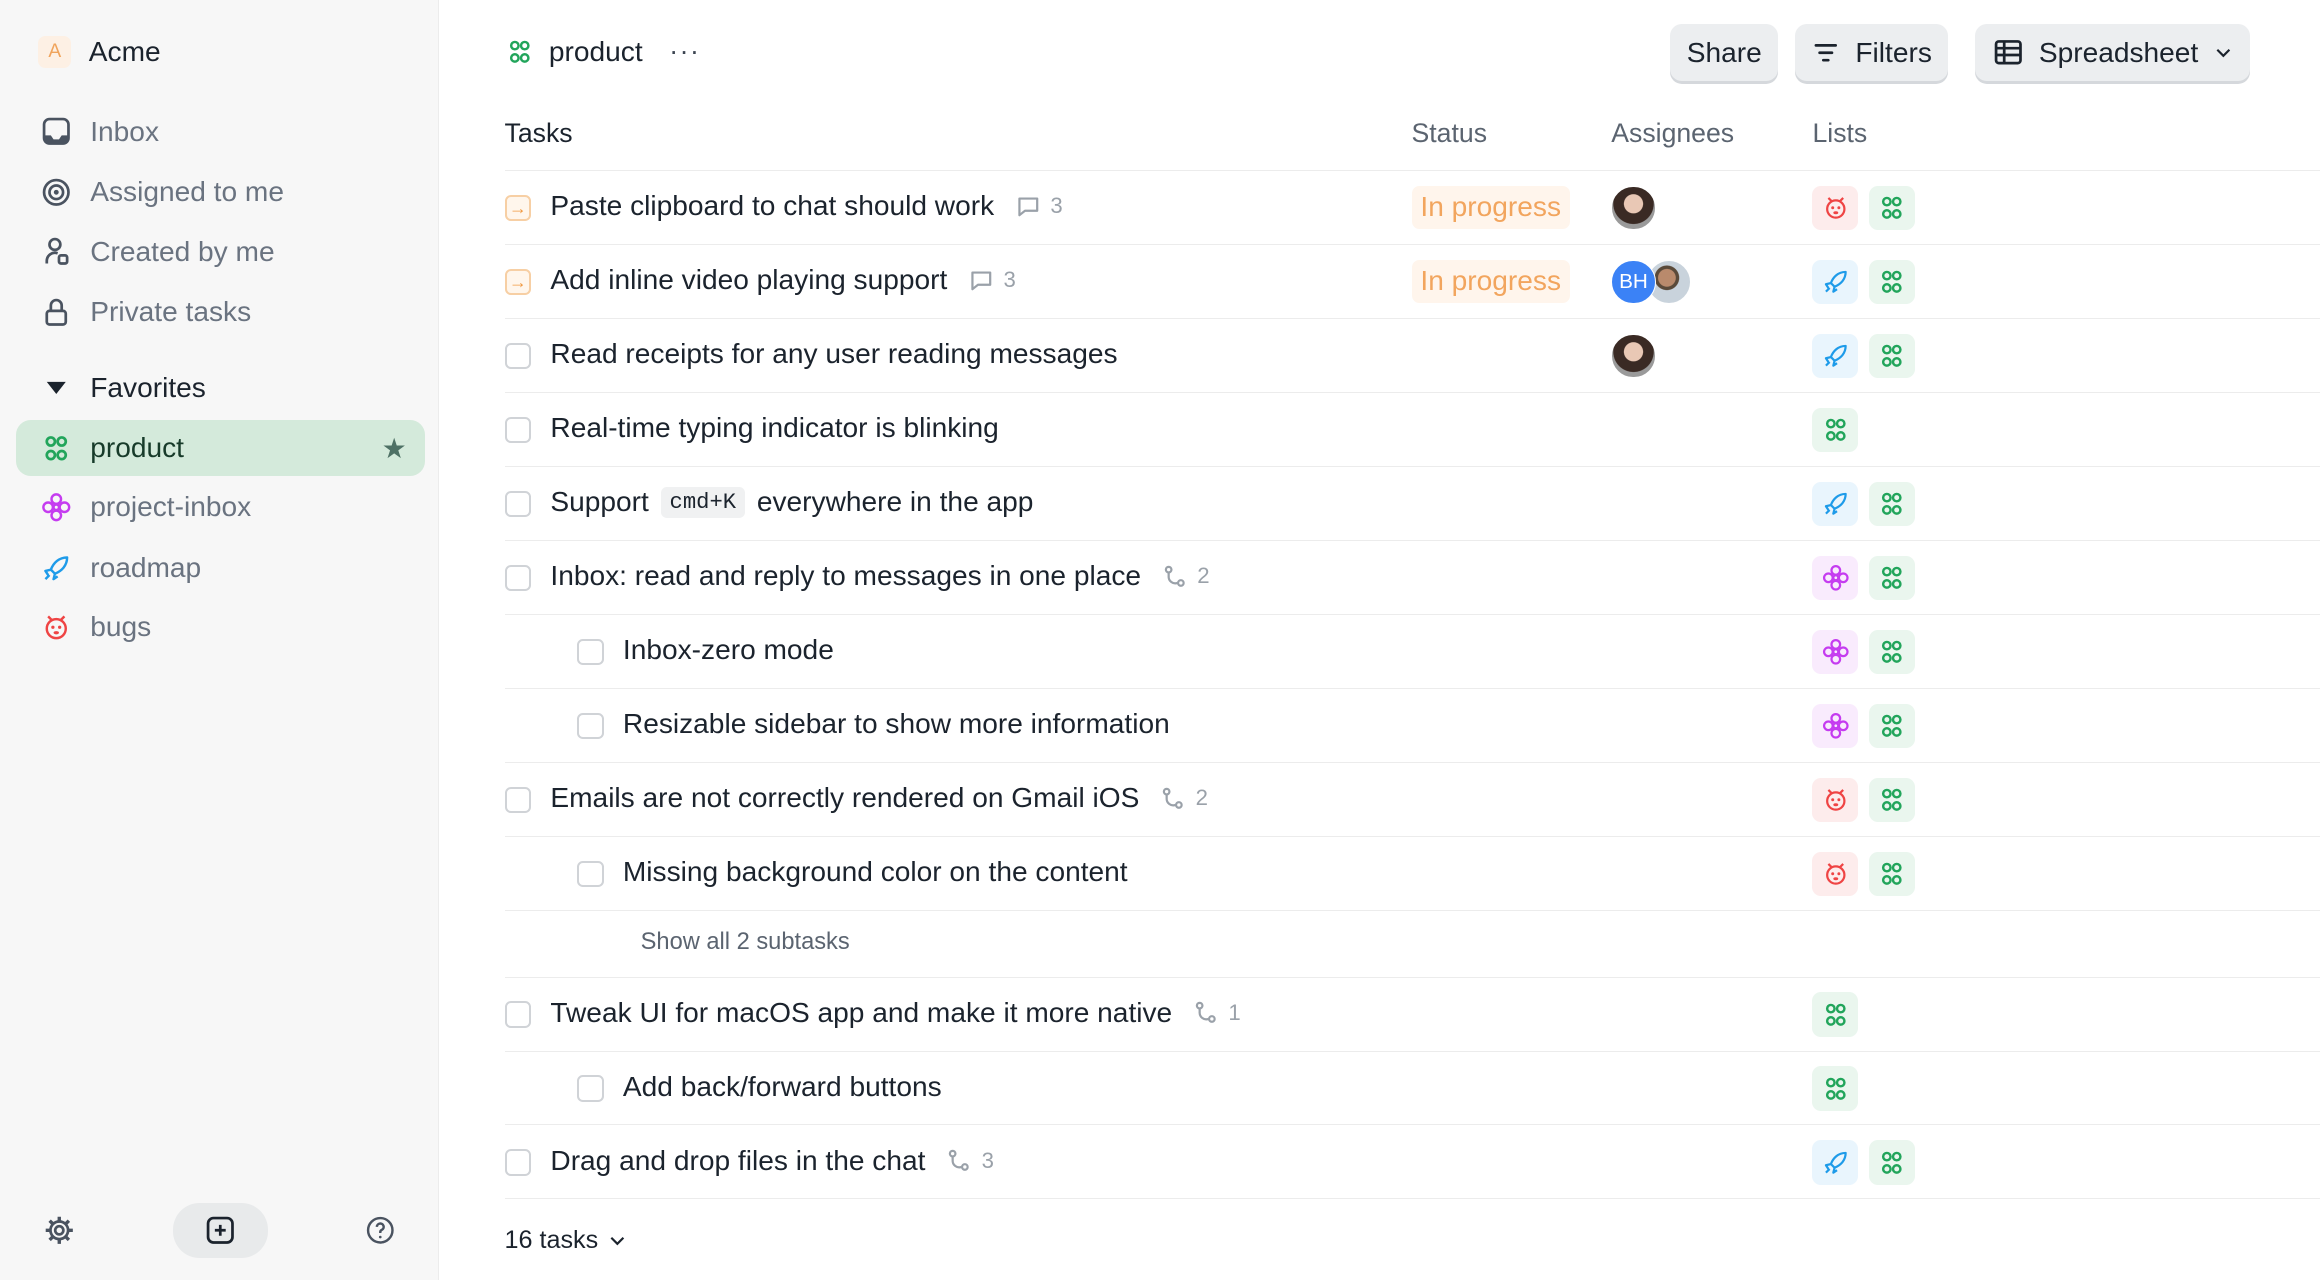 This screenshot has width=2320, height=1280. Describe the element at coordinates (1412, 872) in the screenshot. I see `subtask-row: Missing background color on the content` at that location.